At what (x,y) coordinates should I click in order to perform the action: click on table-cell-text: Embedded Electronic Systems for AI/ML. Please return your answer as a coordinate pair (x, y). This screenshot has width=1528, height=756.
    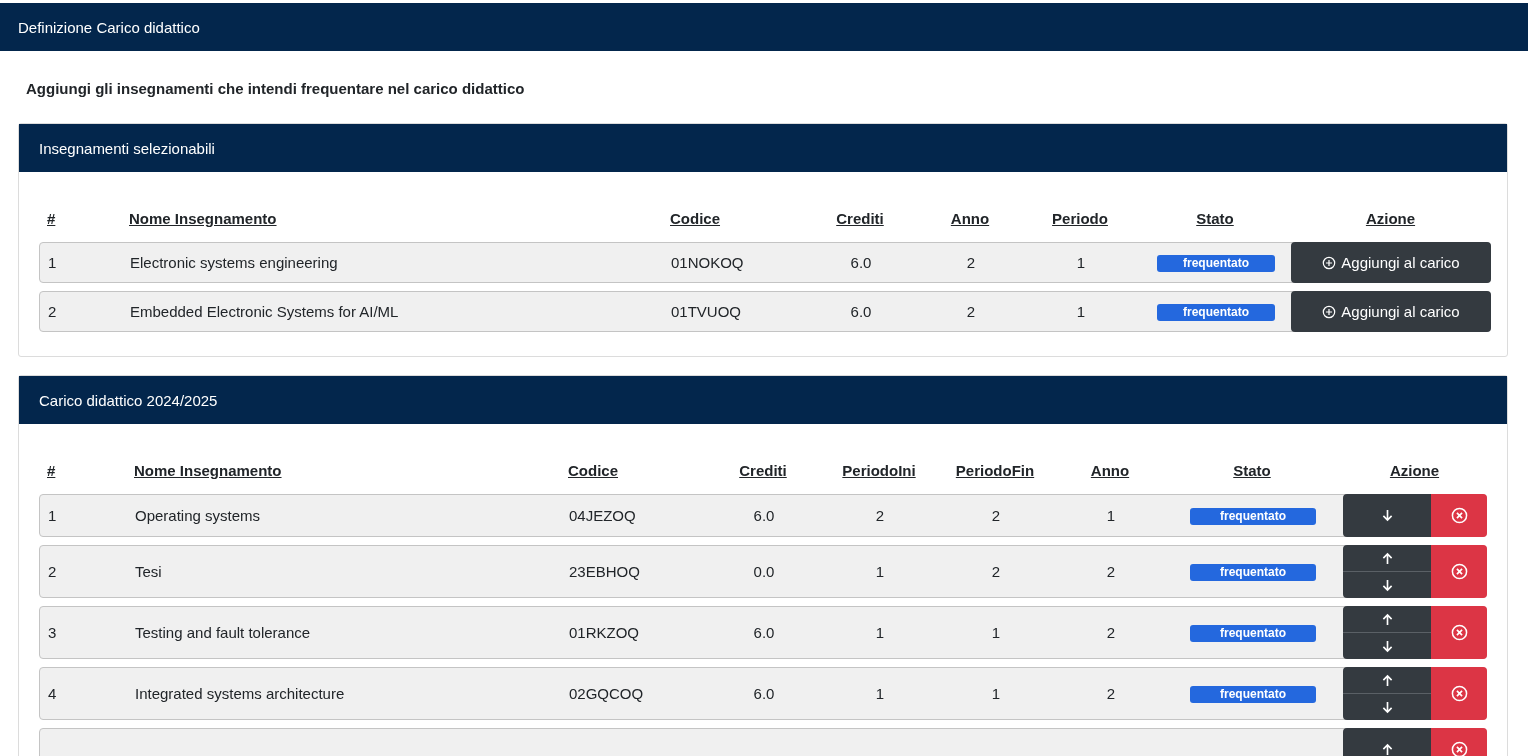
    Looking at the image, I should click on (265, 311).